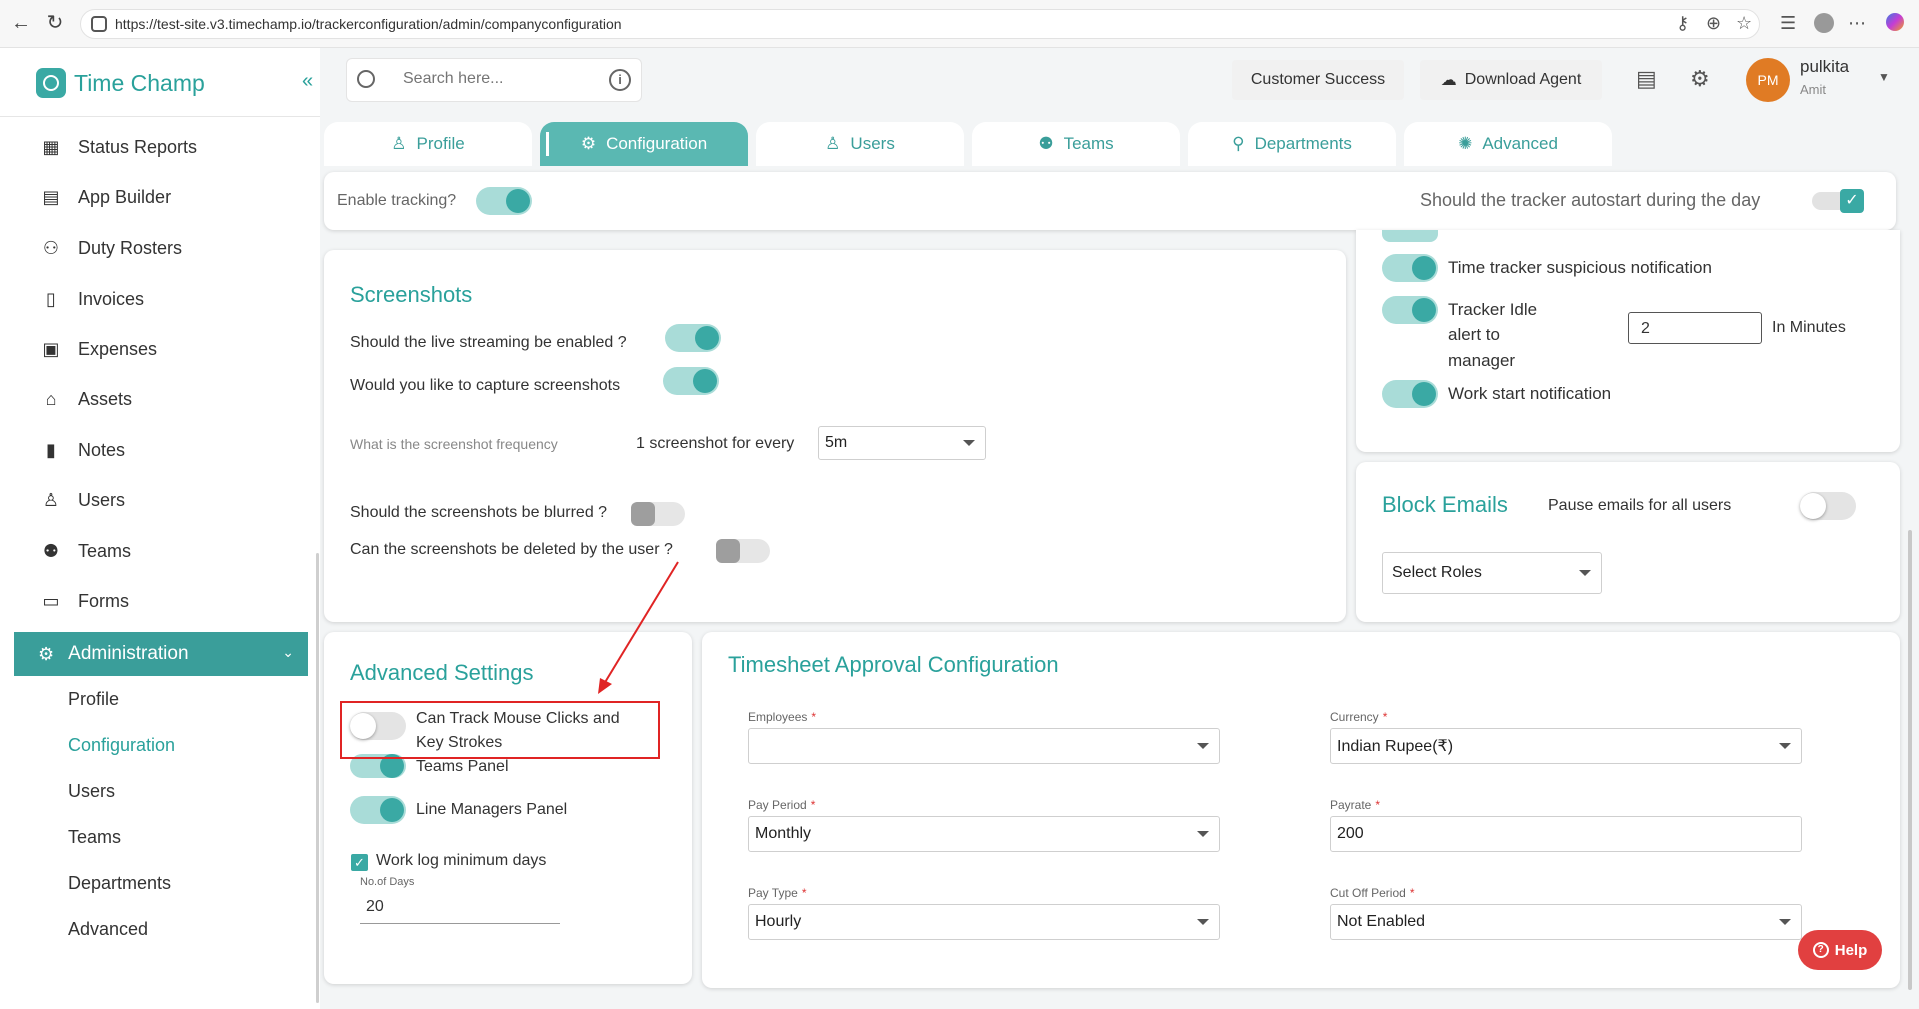 The width and height of the screenshot is (1919, 1009). I want to click on check-icon: ✓, so click(1852, 201).